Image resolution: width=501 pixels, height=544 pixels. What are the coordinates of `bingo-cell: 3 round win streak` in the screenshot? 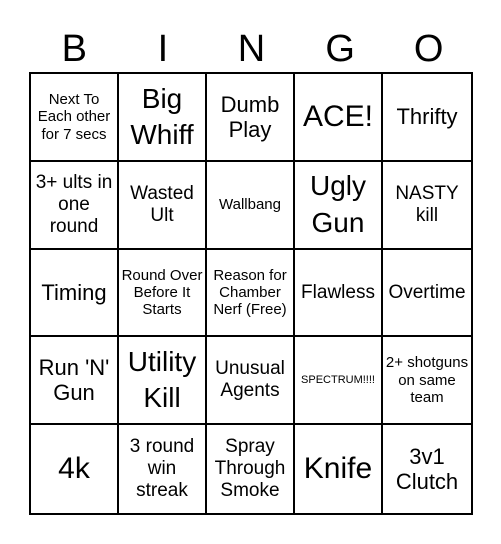 It's located at (163, 469).